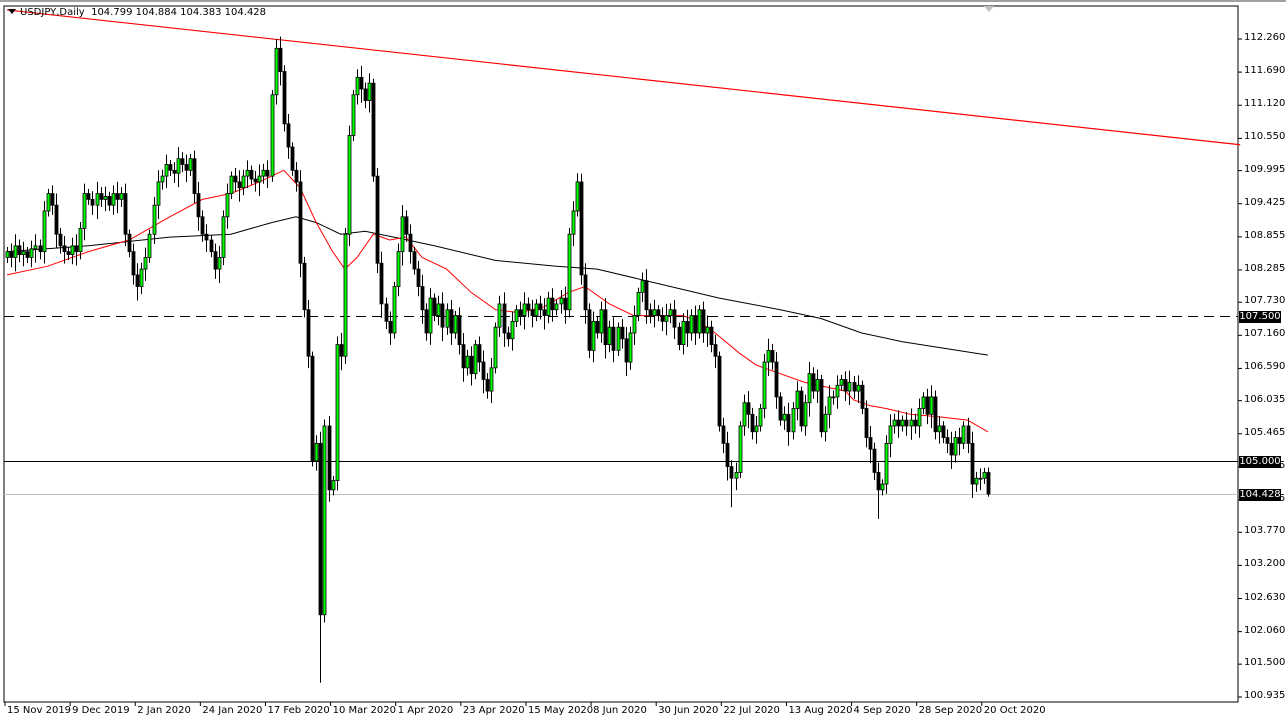 Image resolution: width=1286 pixels, height=724 pixels. I want to click on x-tick-label: 13 Aug 2020, so click(820, 710).